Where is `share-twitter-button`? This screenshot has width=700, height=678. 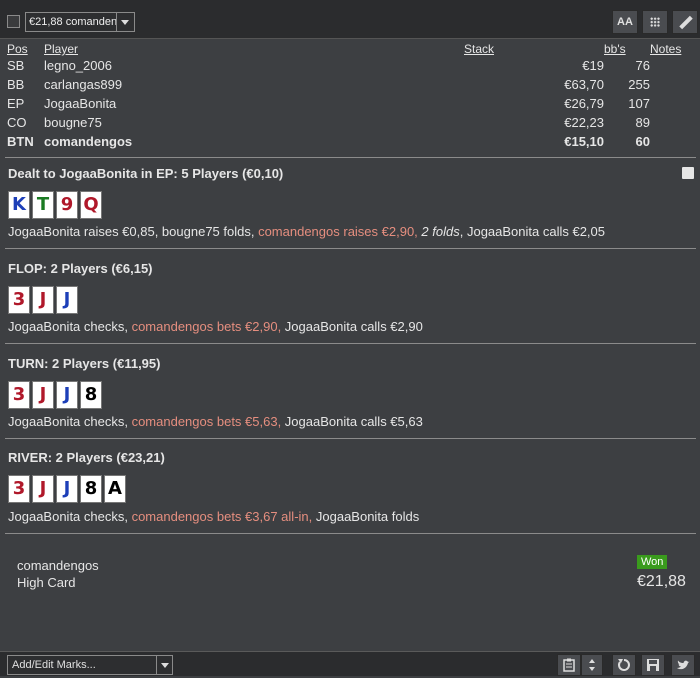 share-twitter-button is located at coordinates (683, 665).